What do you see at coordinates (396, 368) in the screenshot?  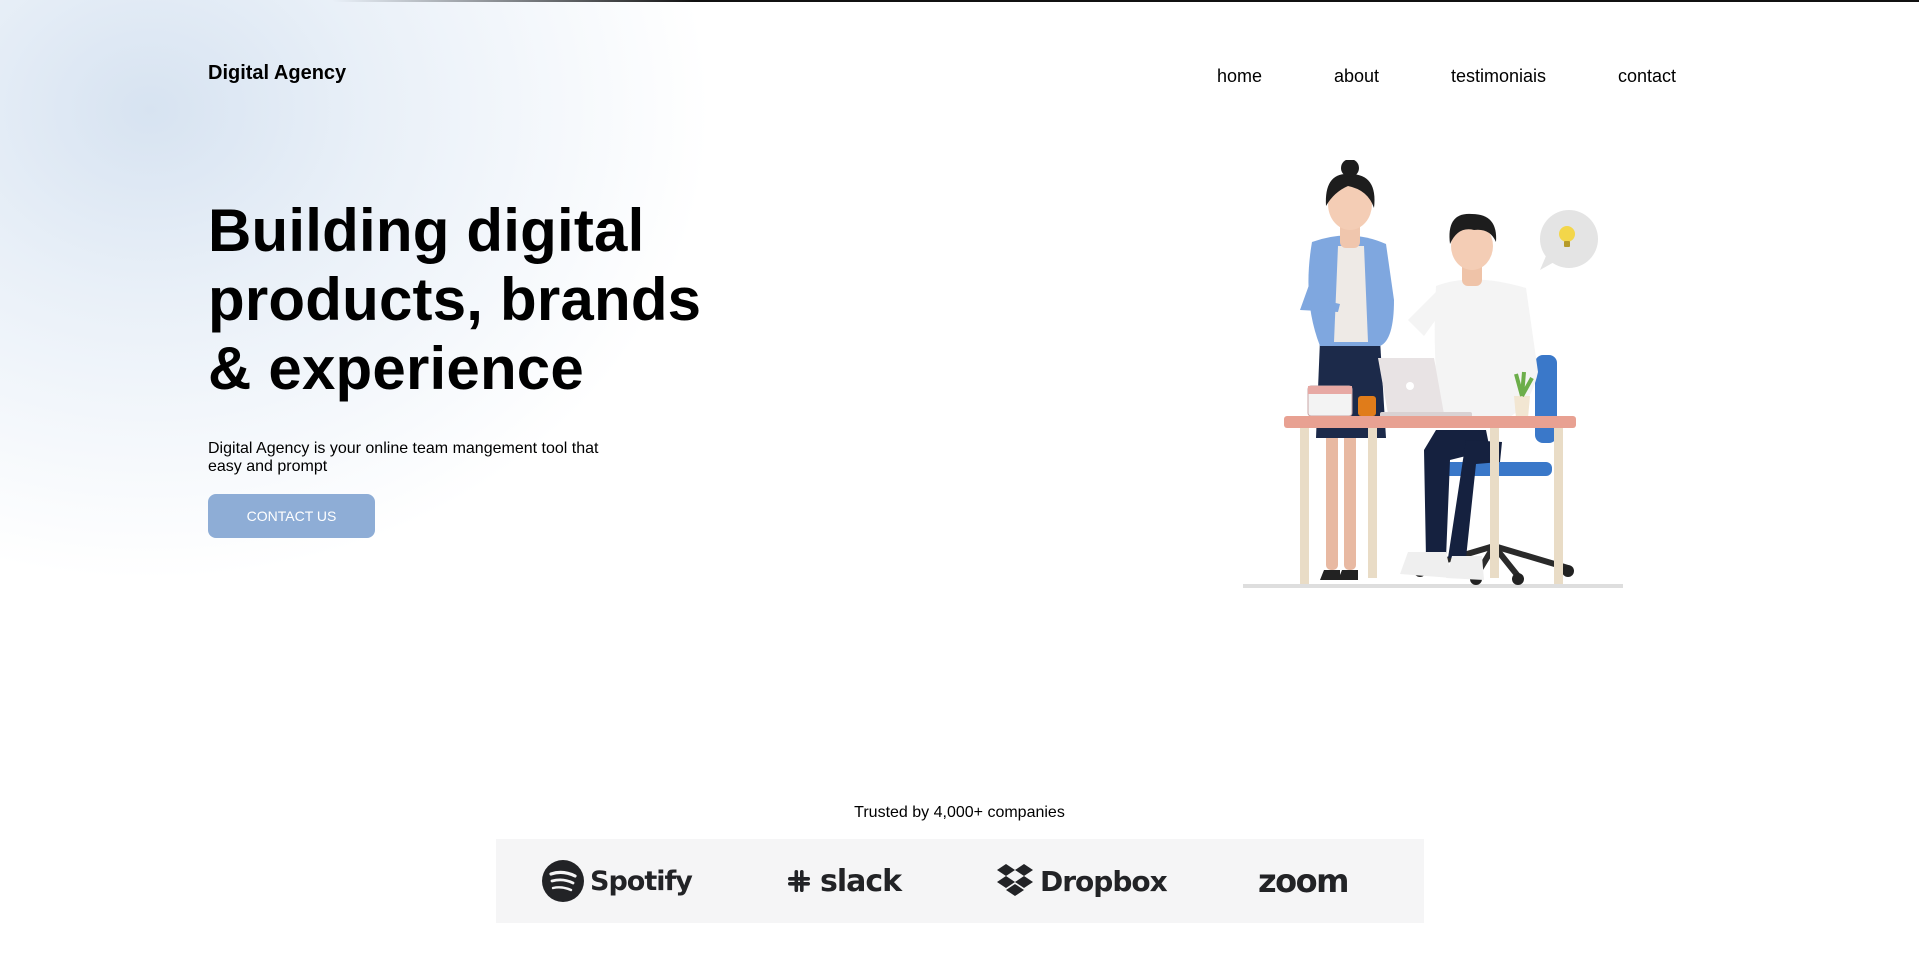 I see `hero-title-line-3: & experience` at bounding box center [396, 368].